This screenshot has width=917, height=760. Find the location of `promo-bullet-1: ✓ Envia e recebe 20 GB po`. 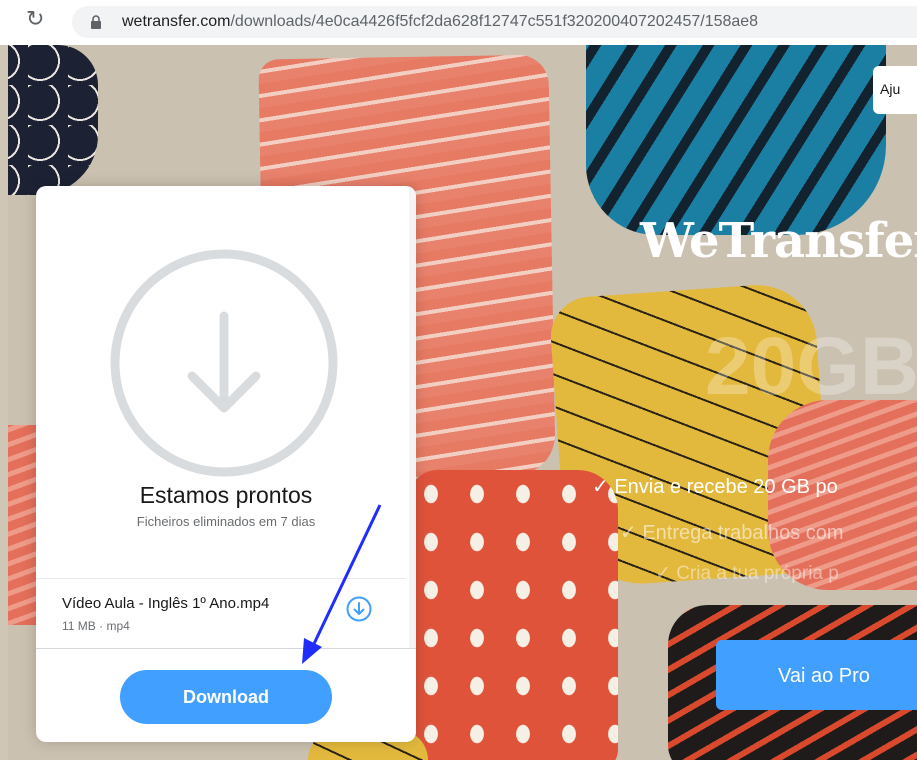

promo-bullet-1: ✓ Envia e recebe 20 GB po is located at coordinates (715, 487).